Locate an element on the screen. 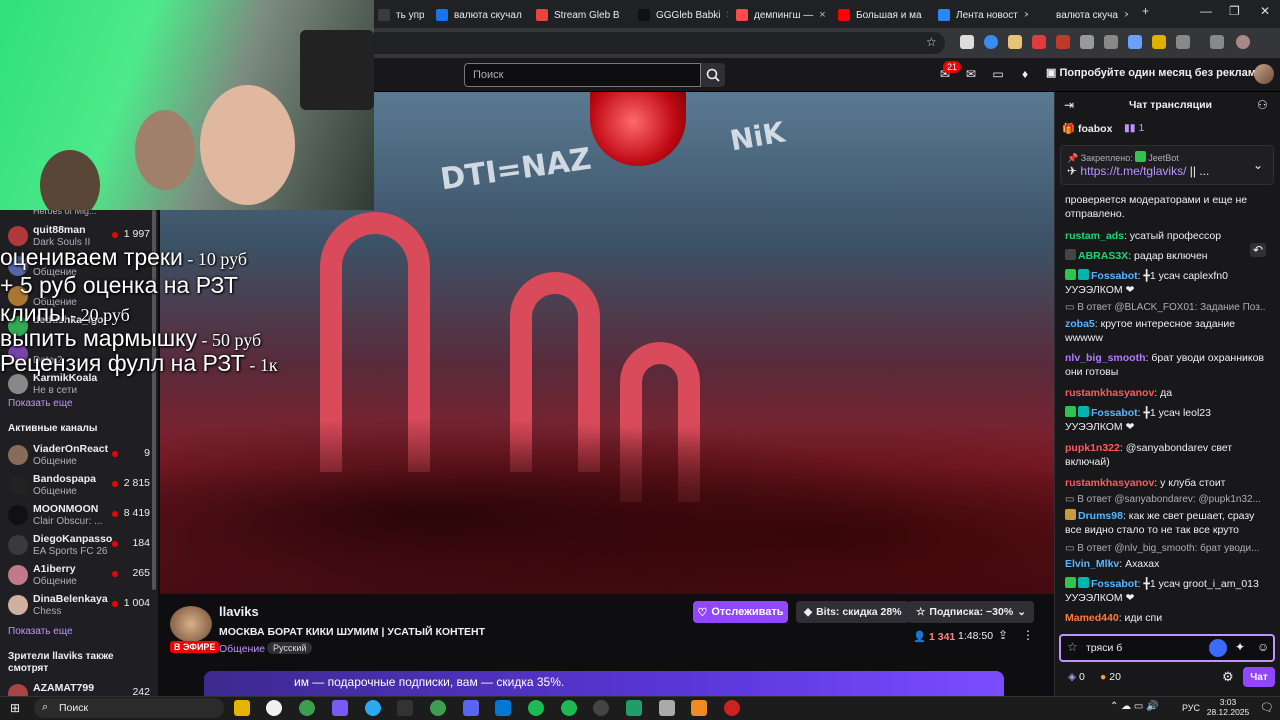  channel-avatar is located at coordinates (191, 624).